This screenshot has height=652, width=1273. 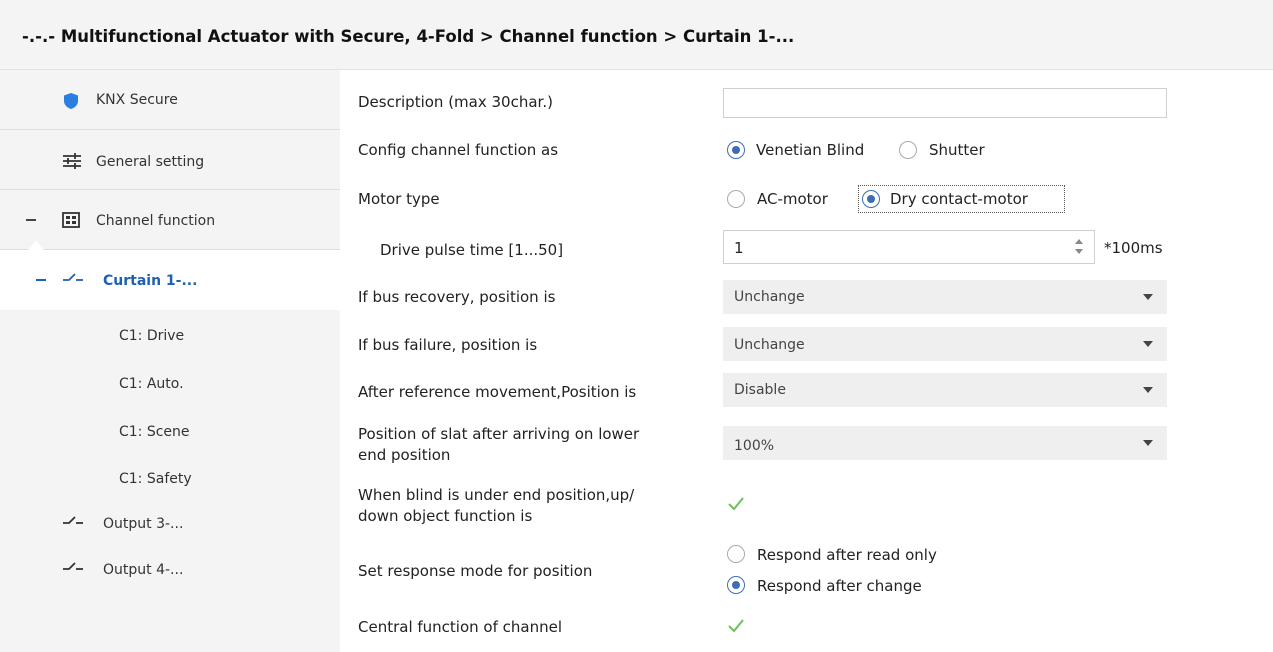 What do you see at coordinates (959, 199) in the screenshot?
I see `dry-contact-motor-option: Dry contact-motor` at bounding box center [959, 199].